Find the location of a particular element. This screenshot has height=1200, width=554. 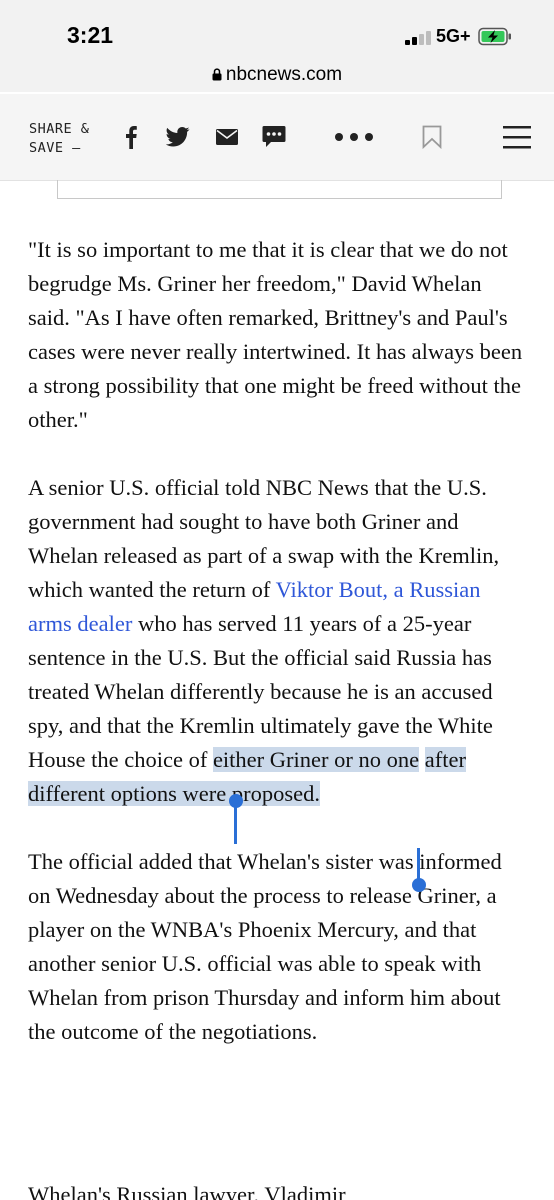

embedded-card-bottom is located at coordinates (279, 189).